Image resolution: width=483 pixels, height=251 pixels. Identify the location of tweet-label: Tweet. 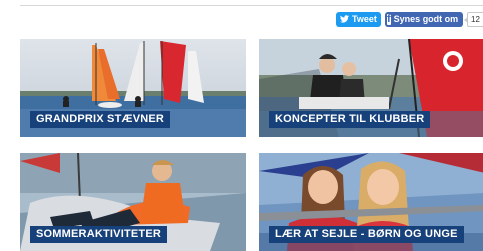
(364, 19).